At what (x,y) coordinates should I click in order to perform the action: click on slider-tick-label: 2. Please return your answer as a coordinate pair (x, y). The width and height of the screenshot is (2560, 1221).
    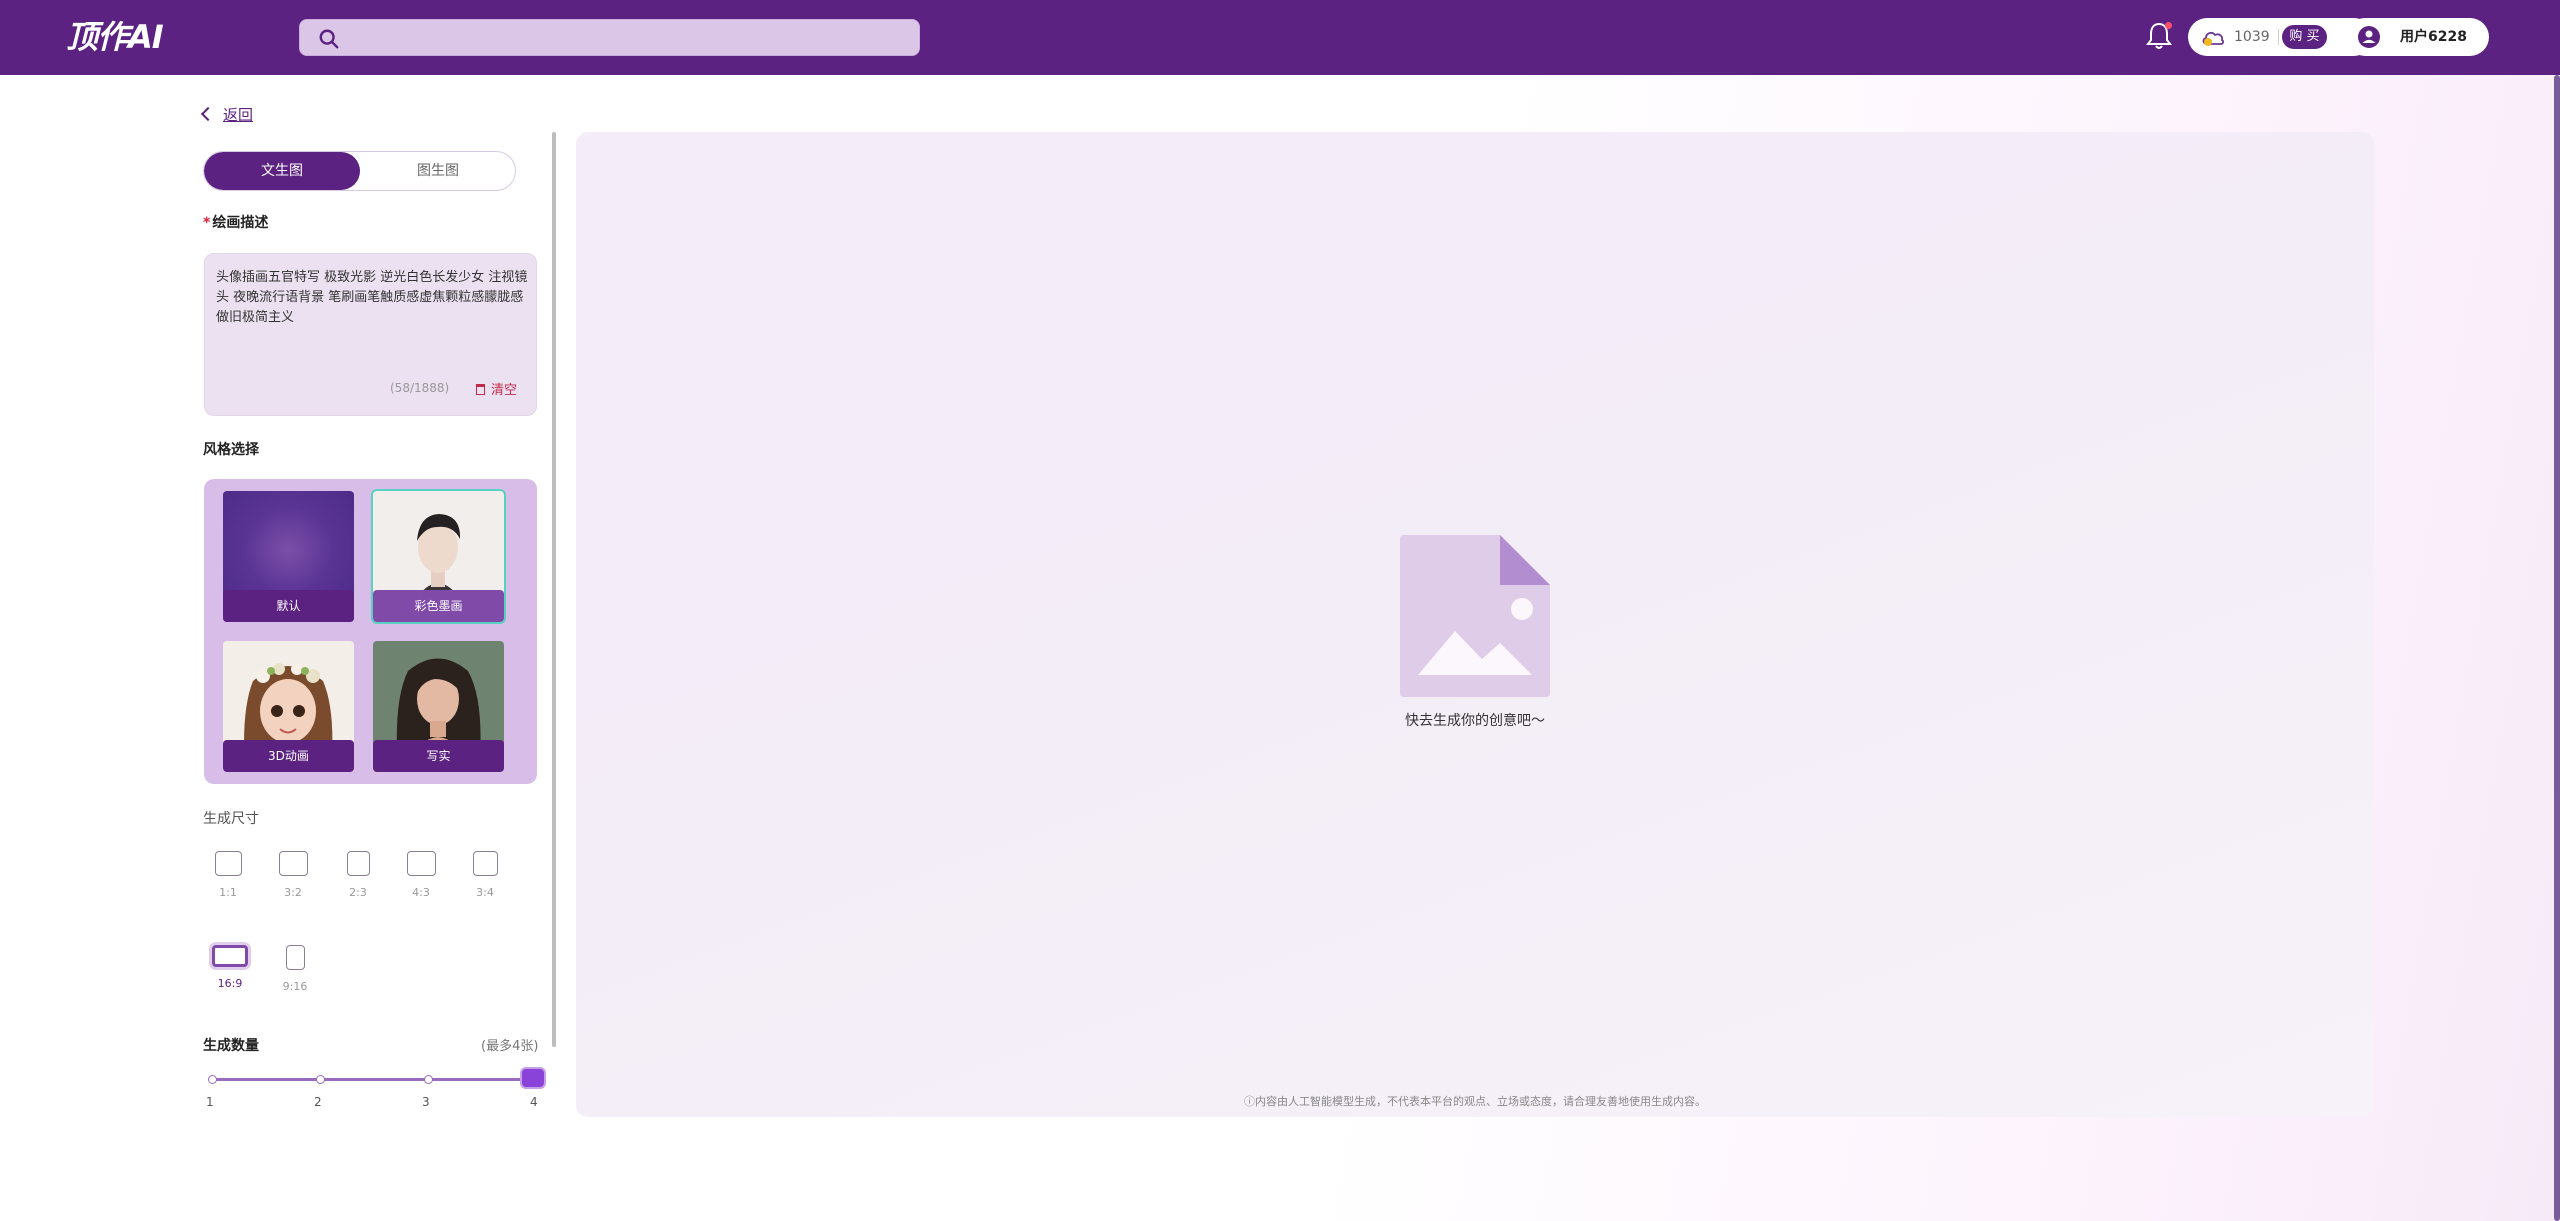
    Looking at the image, I should click on (318, 1102).